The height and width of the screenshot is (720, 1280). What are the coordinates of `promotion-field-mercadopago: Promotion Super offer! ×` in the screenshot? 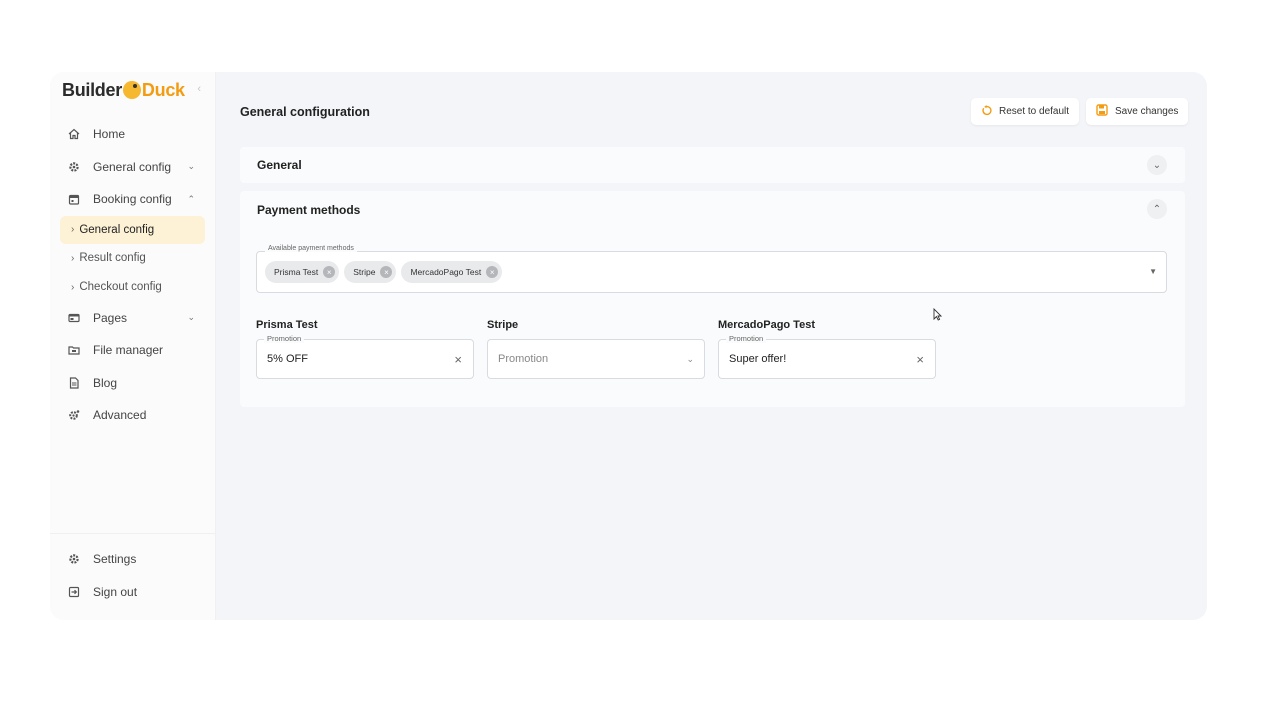 It's located at (827, 356).